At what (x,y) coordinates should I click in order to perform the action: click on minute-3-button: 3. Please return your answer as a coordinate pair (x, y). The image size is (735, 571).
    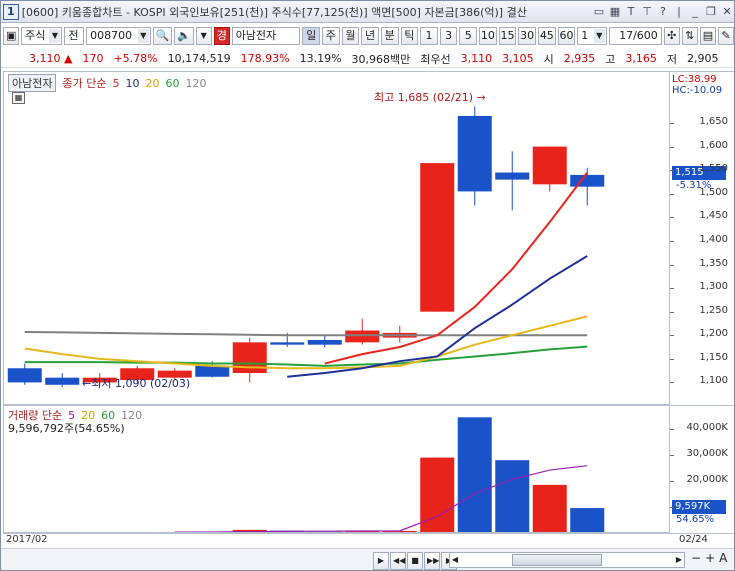
    Looking at the image, I should click on (448, 36).